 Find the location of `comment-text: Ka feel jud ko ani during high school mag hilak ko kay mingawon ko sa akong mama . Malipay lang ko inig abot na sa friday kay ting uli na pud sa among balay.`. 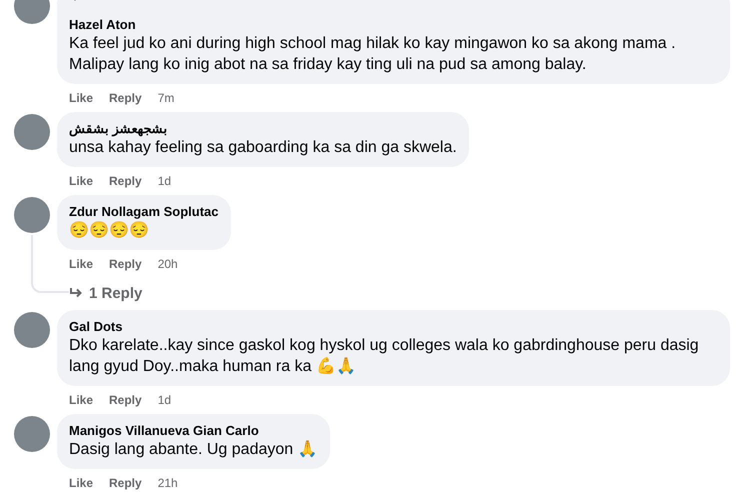

comment-text: Ka feel jud ko ani during high school mag hilak ko kay mingawon ko sa akong mama . Malipay lang ko inig abot na sa friday kay ting uli na pud sa among balay. is located at coordinates (373, 54).